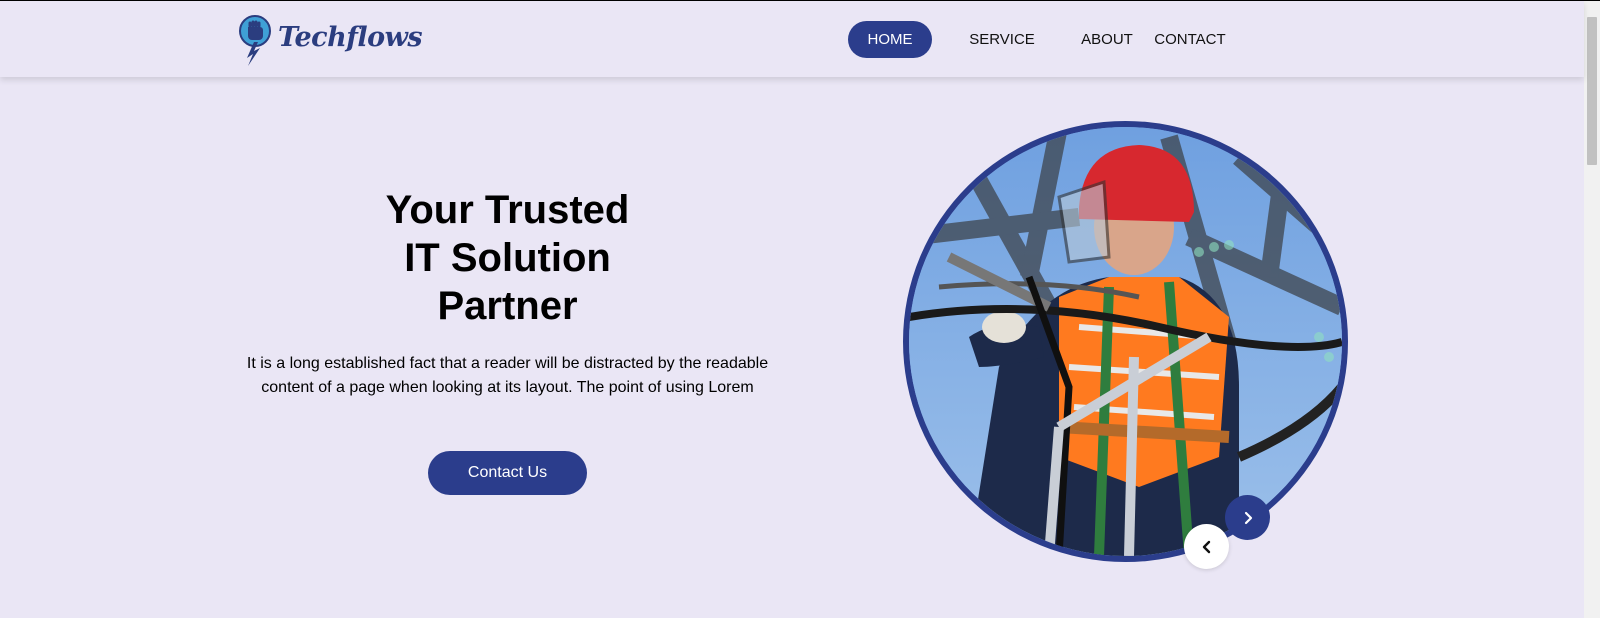 The height and width of the screenshot is (618, 1600). I want to click on nav-home: HOME, so click(890, 39).